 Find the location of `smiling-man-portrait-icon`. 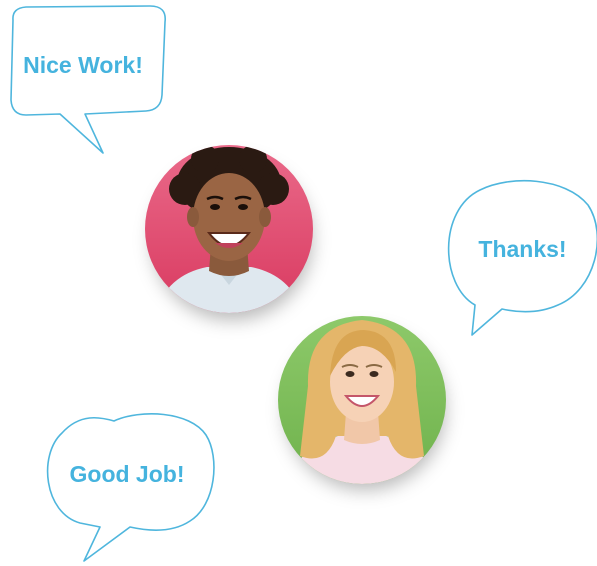

smiling-man-portrait-icon is located at coordinates (229, 229).